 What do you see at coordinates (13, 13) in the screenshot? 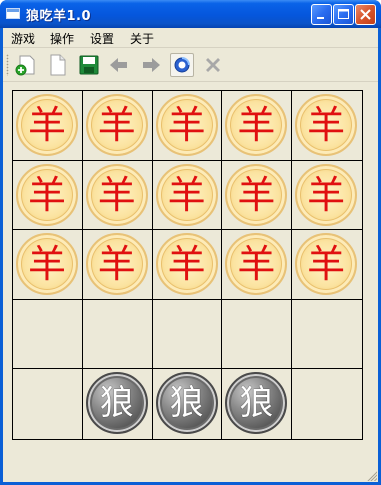
I see `window-icon` at bounding box center [13, 13].